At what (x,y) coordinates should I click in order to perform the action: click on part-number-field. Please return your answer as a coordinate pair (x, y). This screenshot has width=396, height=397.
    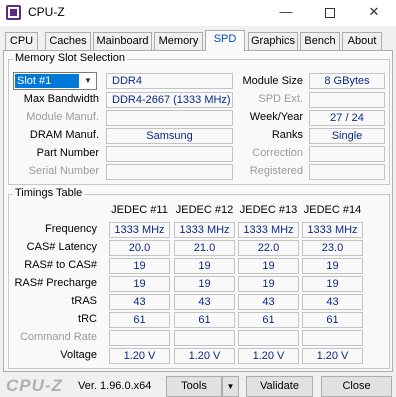
    Looking at the image, I should click on (169, 154).